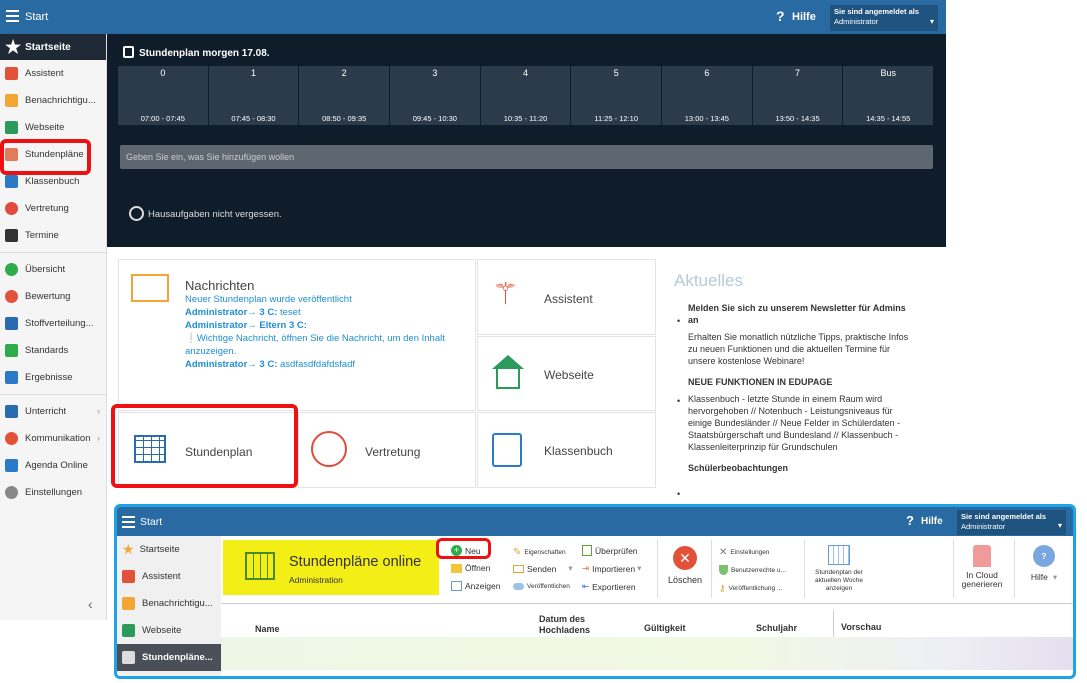 This screenshot has height=683, width=1087. What do you see at coordinates (795, 382) in the screenshot?
I see `news-heading: NEUE FUNKTIONEN IN EDUPAGE` at bounding box center [795, 382].